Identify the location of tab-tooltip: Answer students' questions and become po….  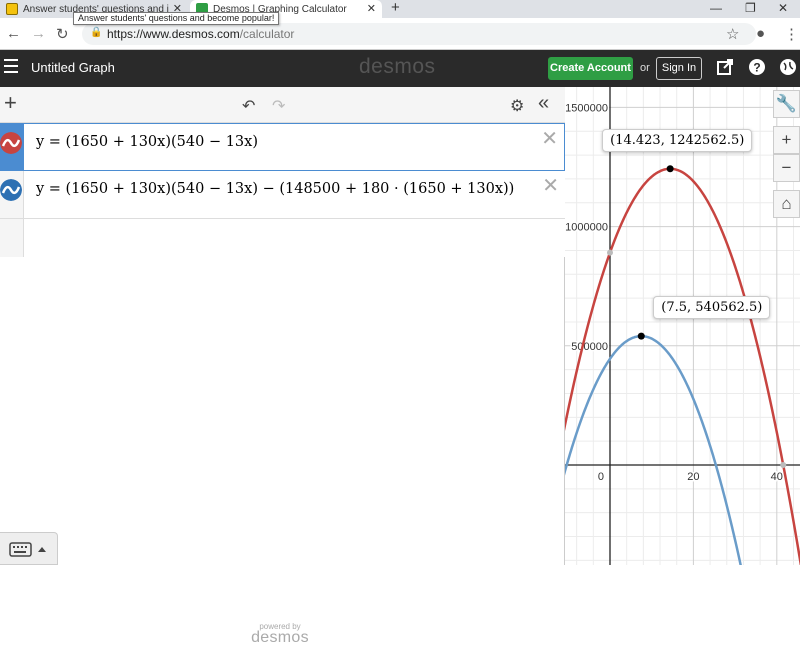
(176, 18).